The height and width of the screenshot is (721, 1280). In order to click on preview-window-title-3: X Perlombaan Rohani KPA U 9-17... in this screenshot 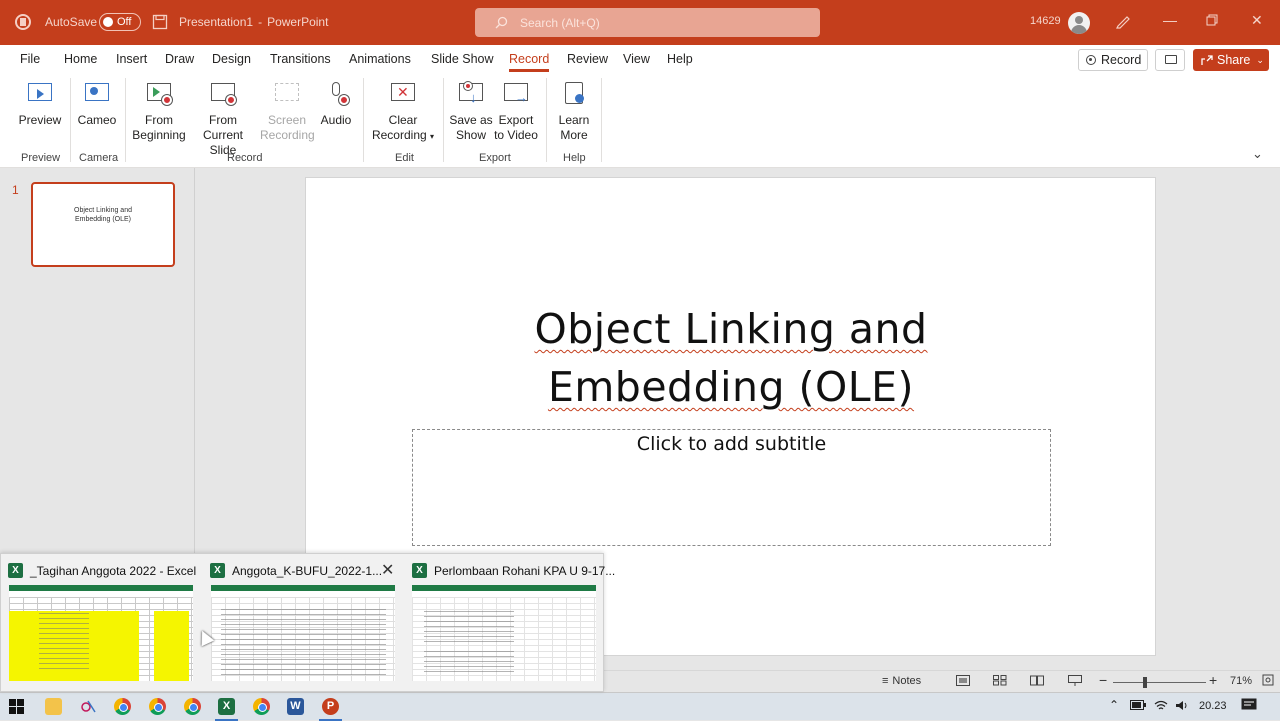, I will do `click(513, 570)`.